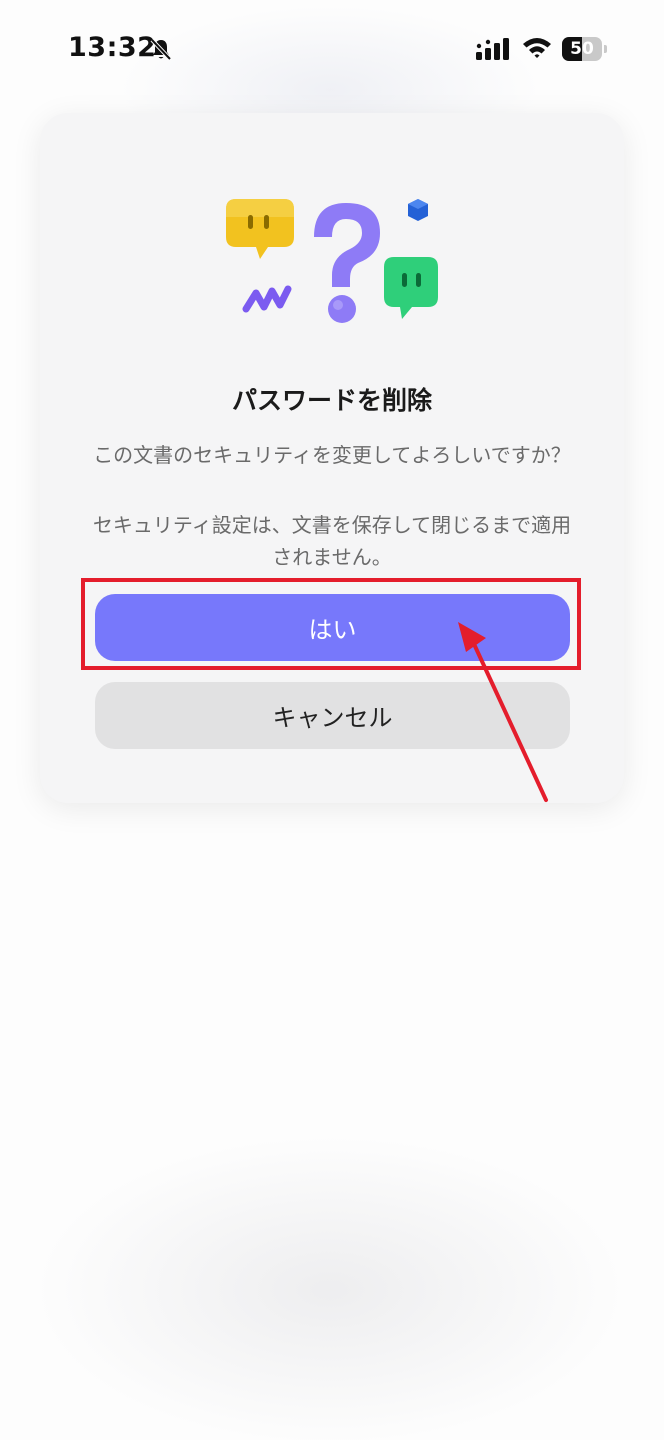  What do you see at coordinates (161, 49) in the screenshot?
I see `bell-slash-icon` at bounding box center [161, 49].